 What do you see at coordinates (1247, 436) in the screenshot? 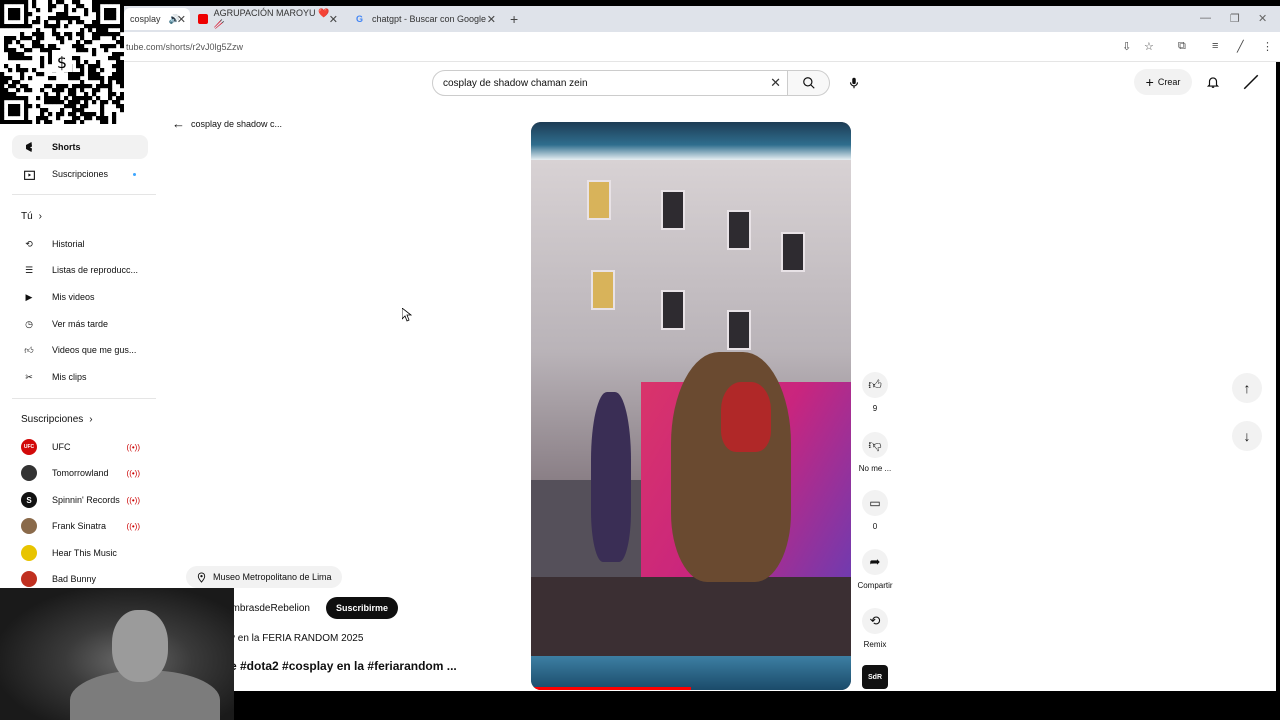
I see `next-short-button: ↓` at bounding box center [1247, 436].